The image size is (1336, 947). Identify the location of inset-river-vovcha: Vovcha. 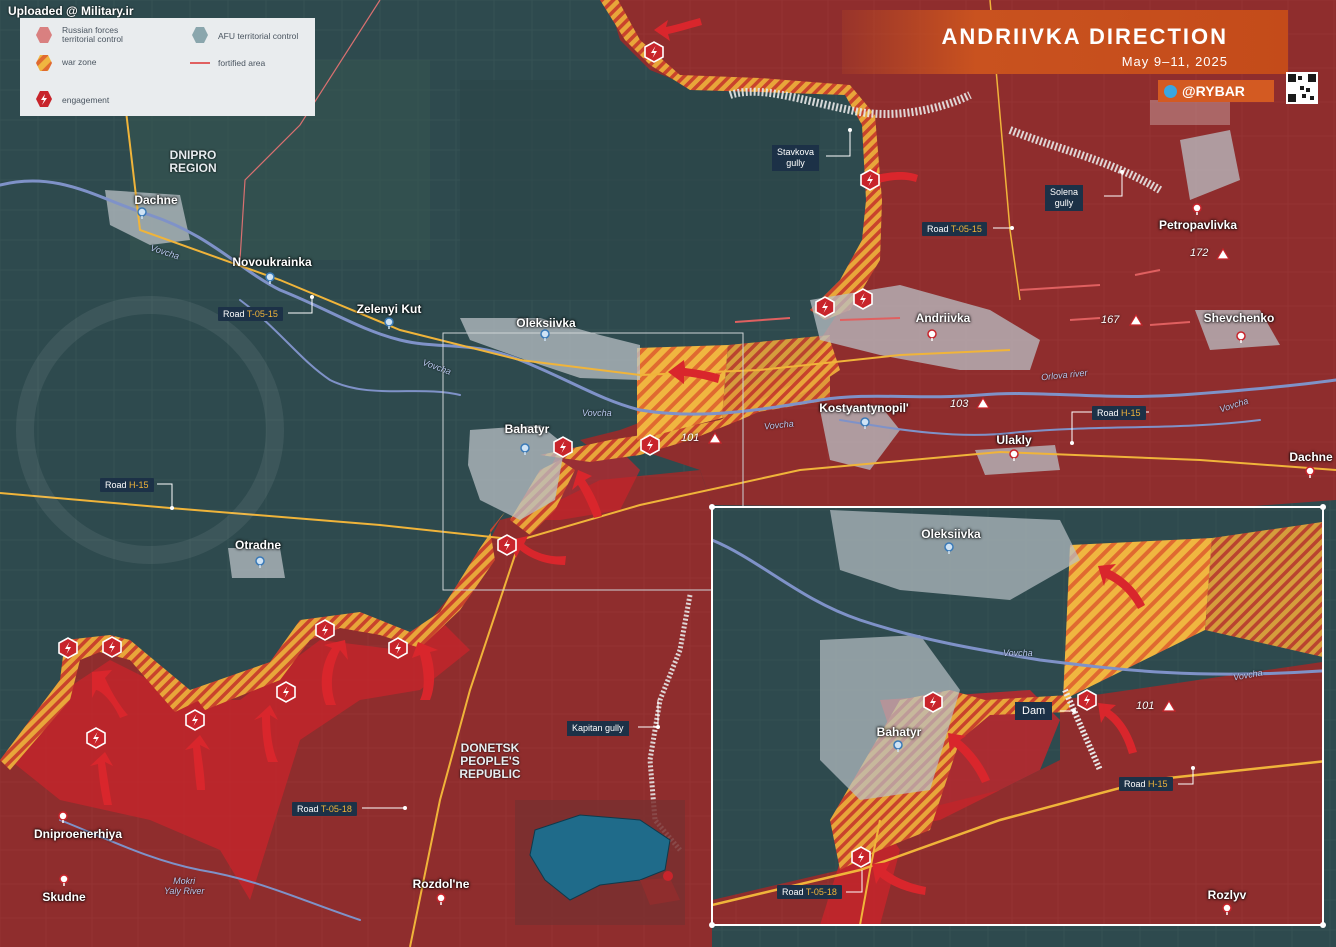
(1018, 653).